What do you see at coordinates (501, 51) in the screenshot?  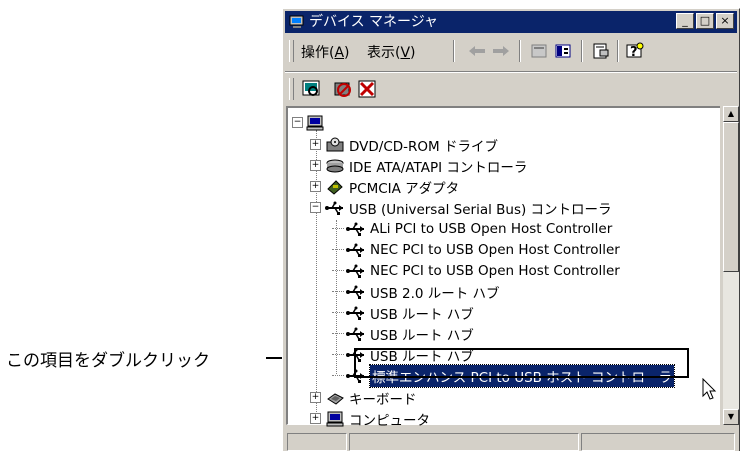 I see `forward-arrow-icon` at bounding box center [501, 51].